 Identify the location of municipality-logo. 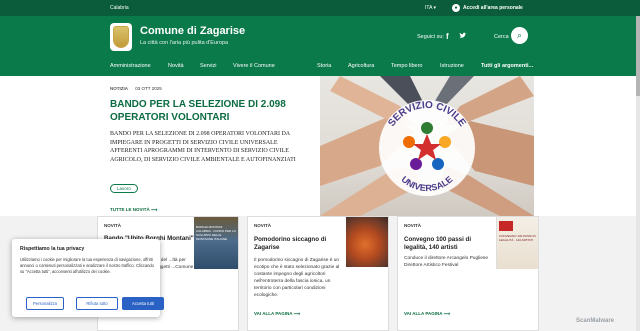
(121, 37).